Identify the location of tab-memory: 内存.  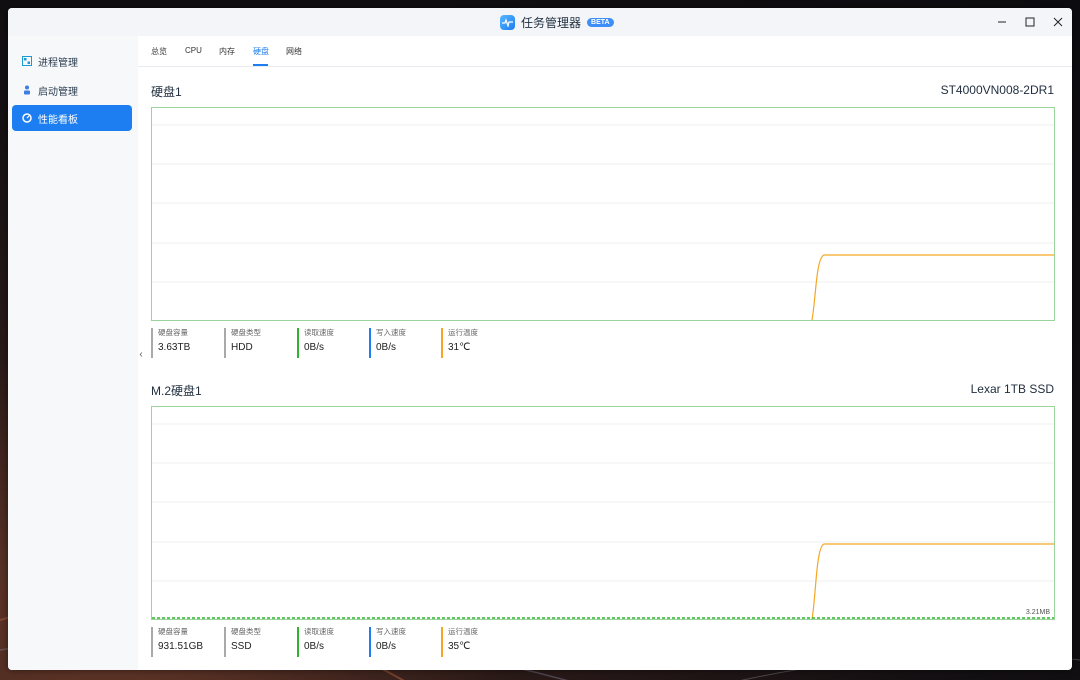
(227, 51).